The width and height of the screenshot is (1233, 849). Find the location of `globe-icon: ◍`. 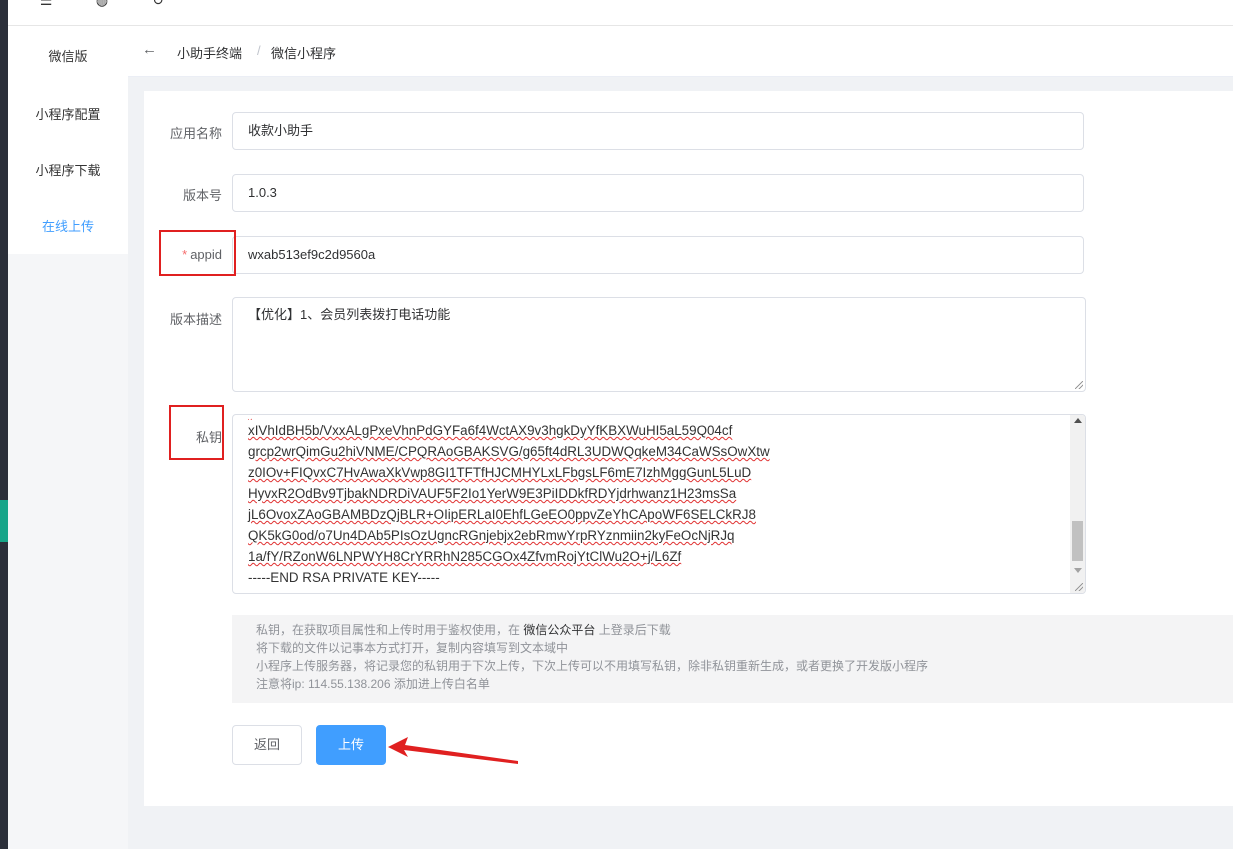

globe-icon: ◍ is located at coordinates (102, 4).